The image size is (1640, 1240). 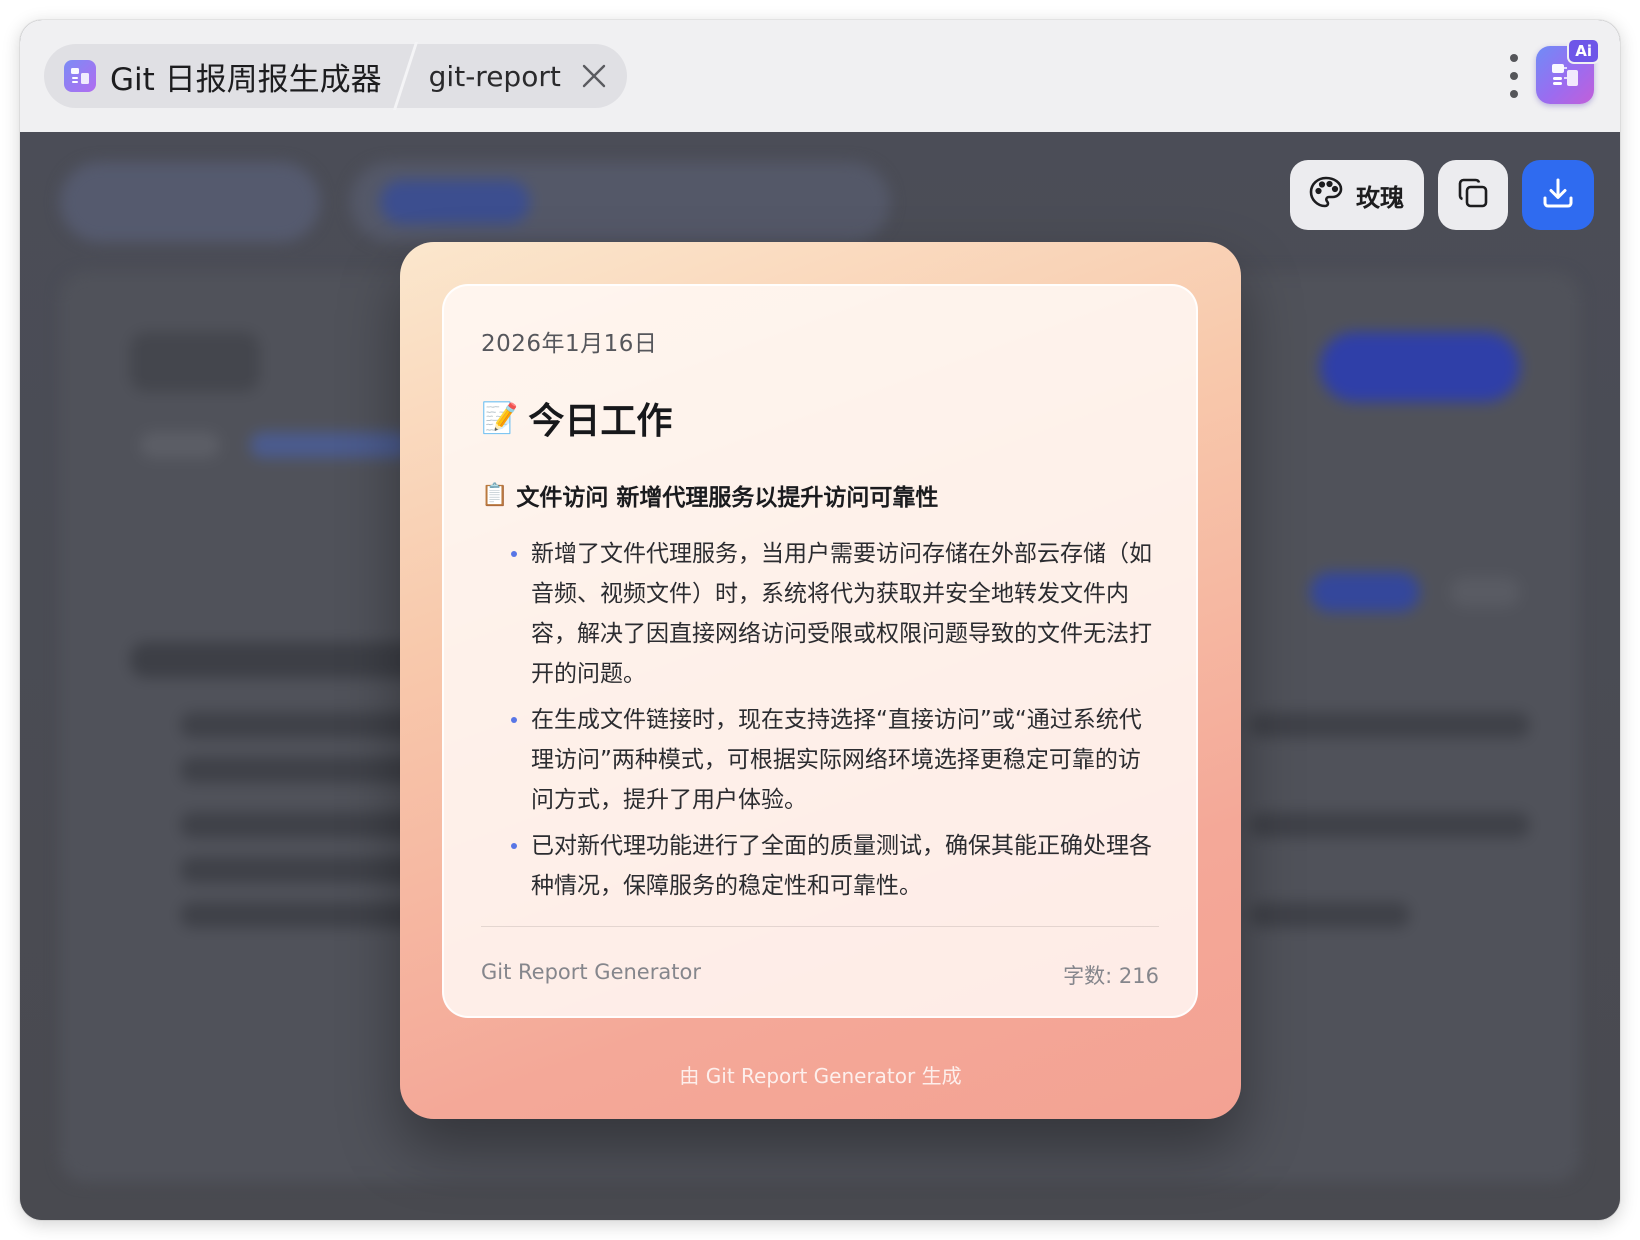 I want to click on app-tab: Git 日报周报生成器 git-report, so click(x=335, y=76).